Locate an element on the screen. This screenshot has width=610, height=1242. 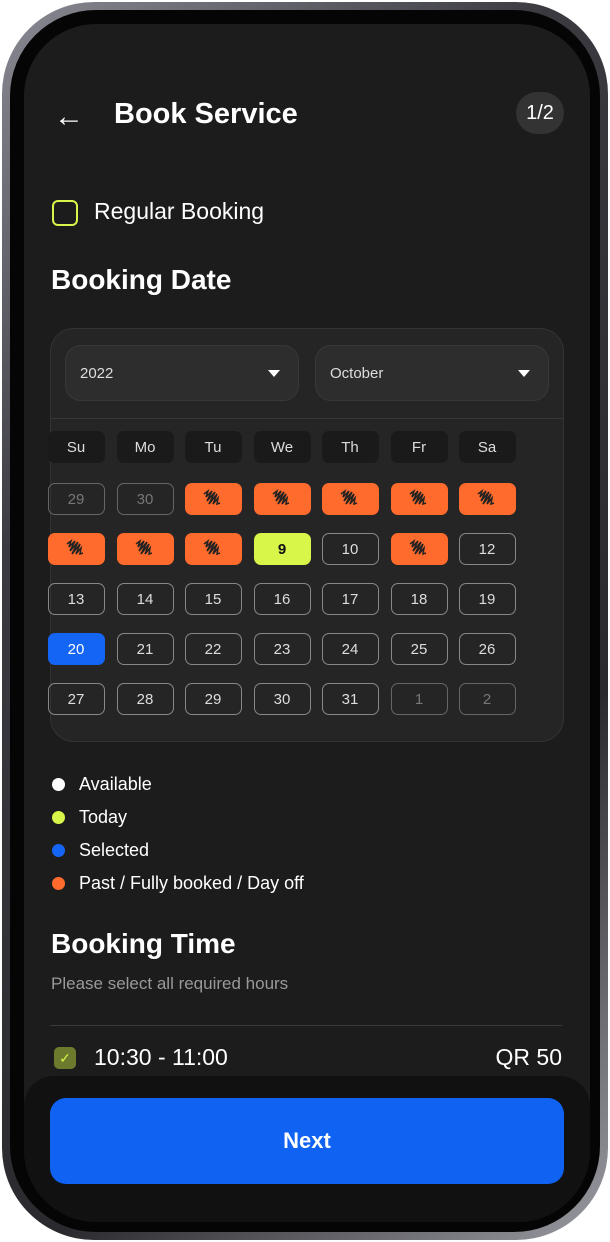
weekday-header: Su is located at coordinates (76, 447).